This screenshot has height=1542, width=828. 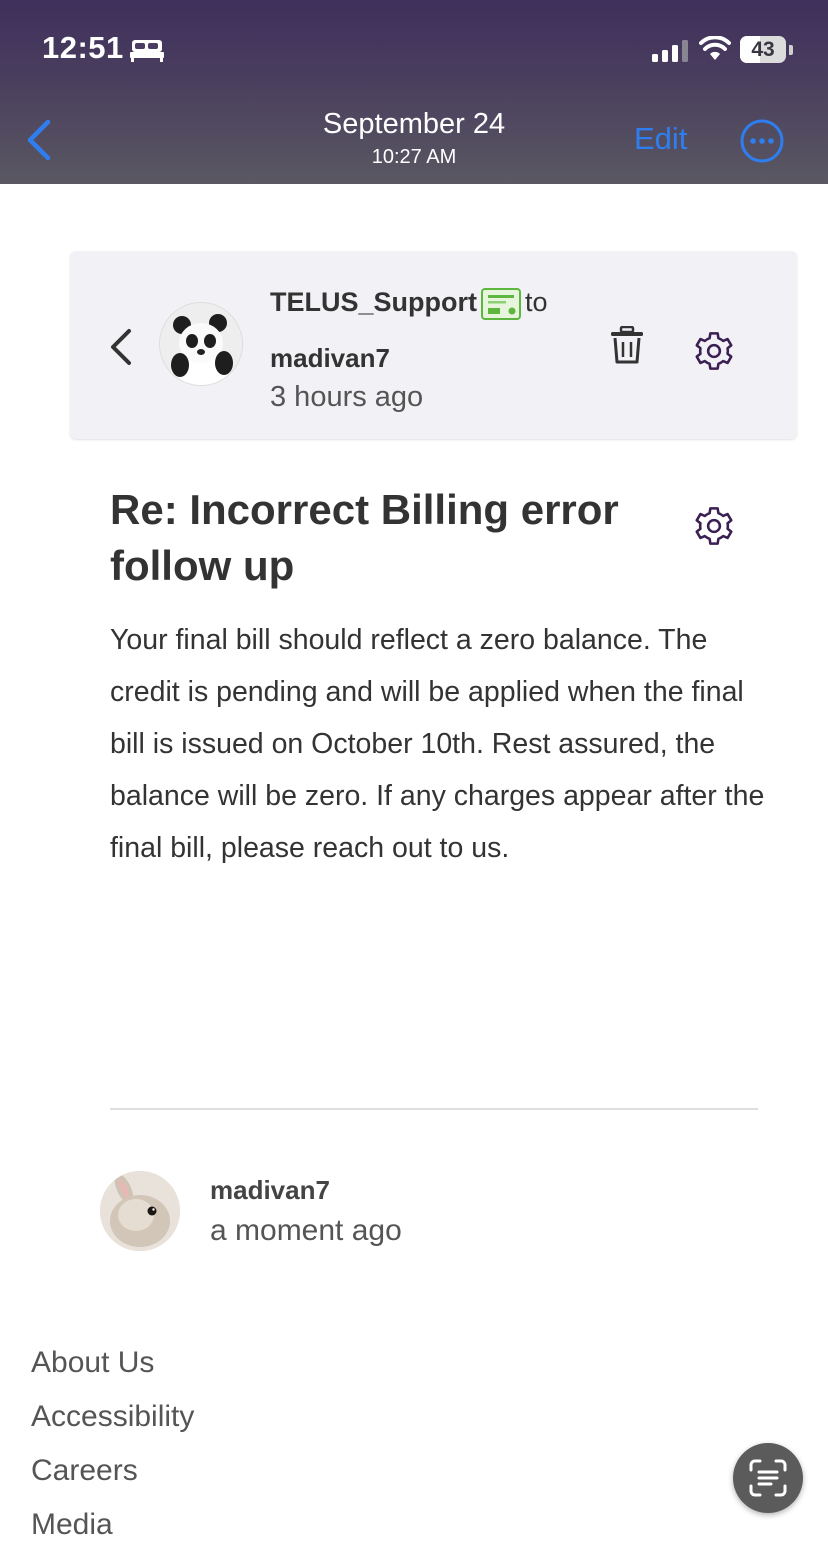 I want to click on top-navigation-bar: 12:51 43 September 24 10:27 AM Edit, so click(x=414, y=92).